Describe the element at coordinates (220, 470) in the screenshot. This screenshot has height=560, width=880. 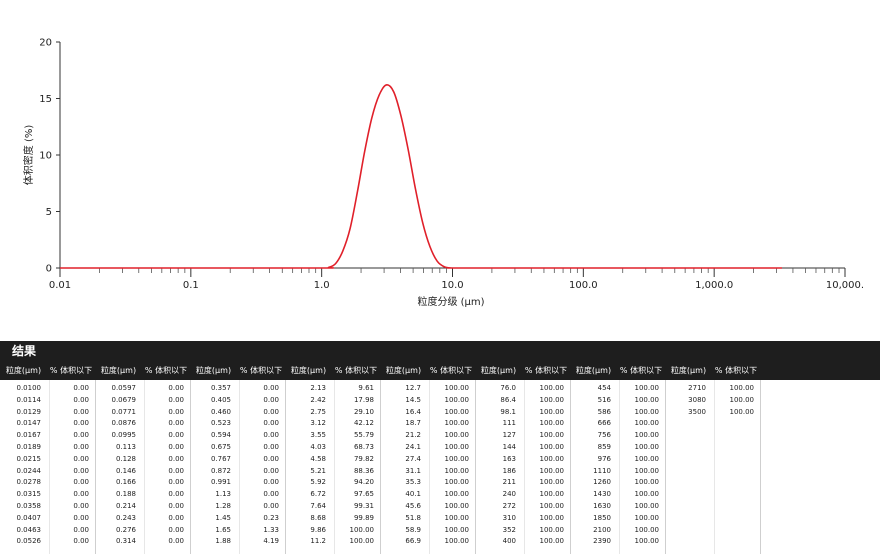
I see `size-cell: 0.872` at that location.